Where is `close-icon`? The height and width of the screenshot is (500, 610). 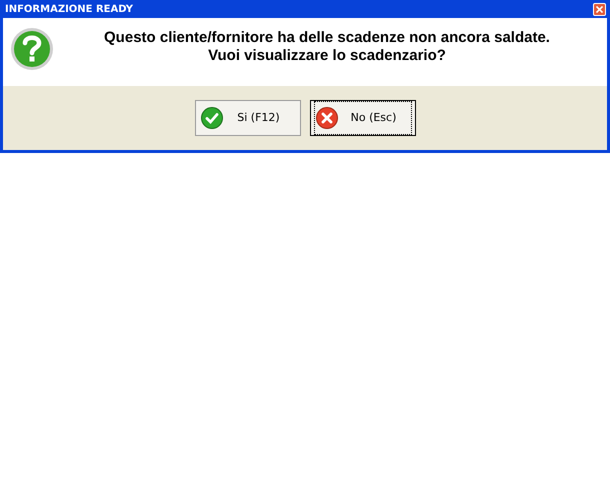 close-icon is located at coordinates (599, 9).